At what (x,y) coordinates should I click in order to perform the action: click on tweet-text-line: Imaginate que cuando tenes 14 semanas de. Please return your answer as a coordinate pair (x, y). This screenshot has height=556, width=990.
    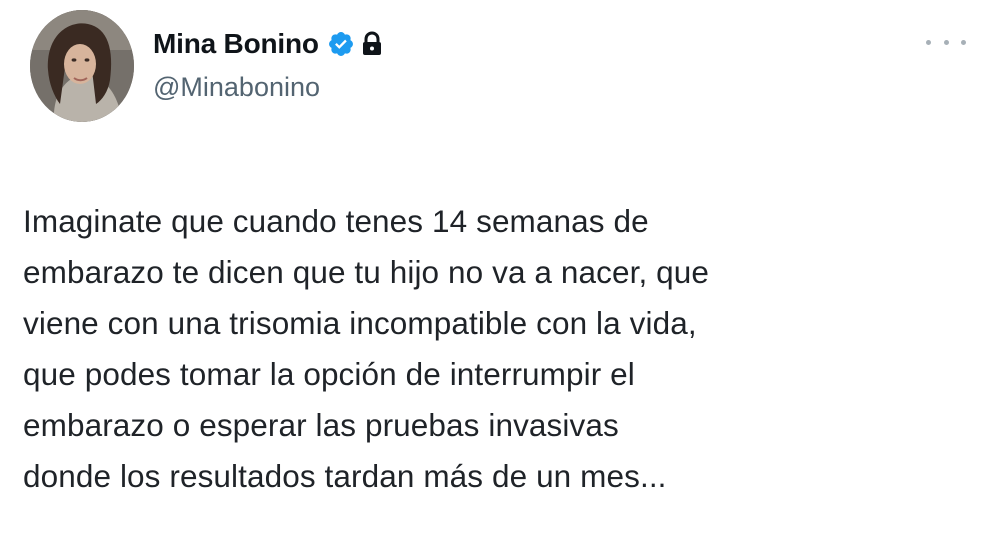
    Looking at the image, I should click on (336, 221).